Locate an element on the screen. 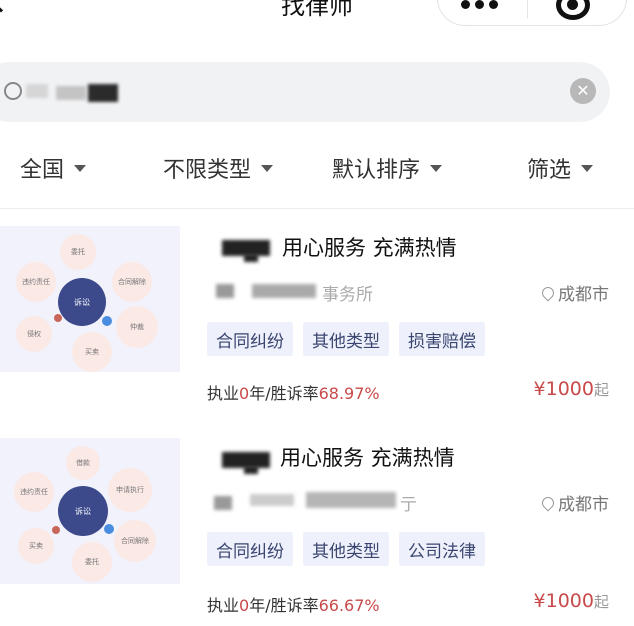 The image size is (634, 626). search-icon is located at coordinates (13, 91).